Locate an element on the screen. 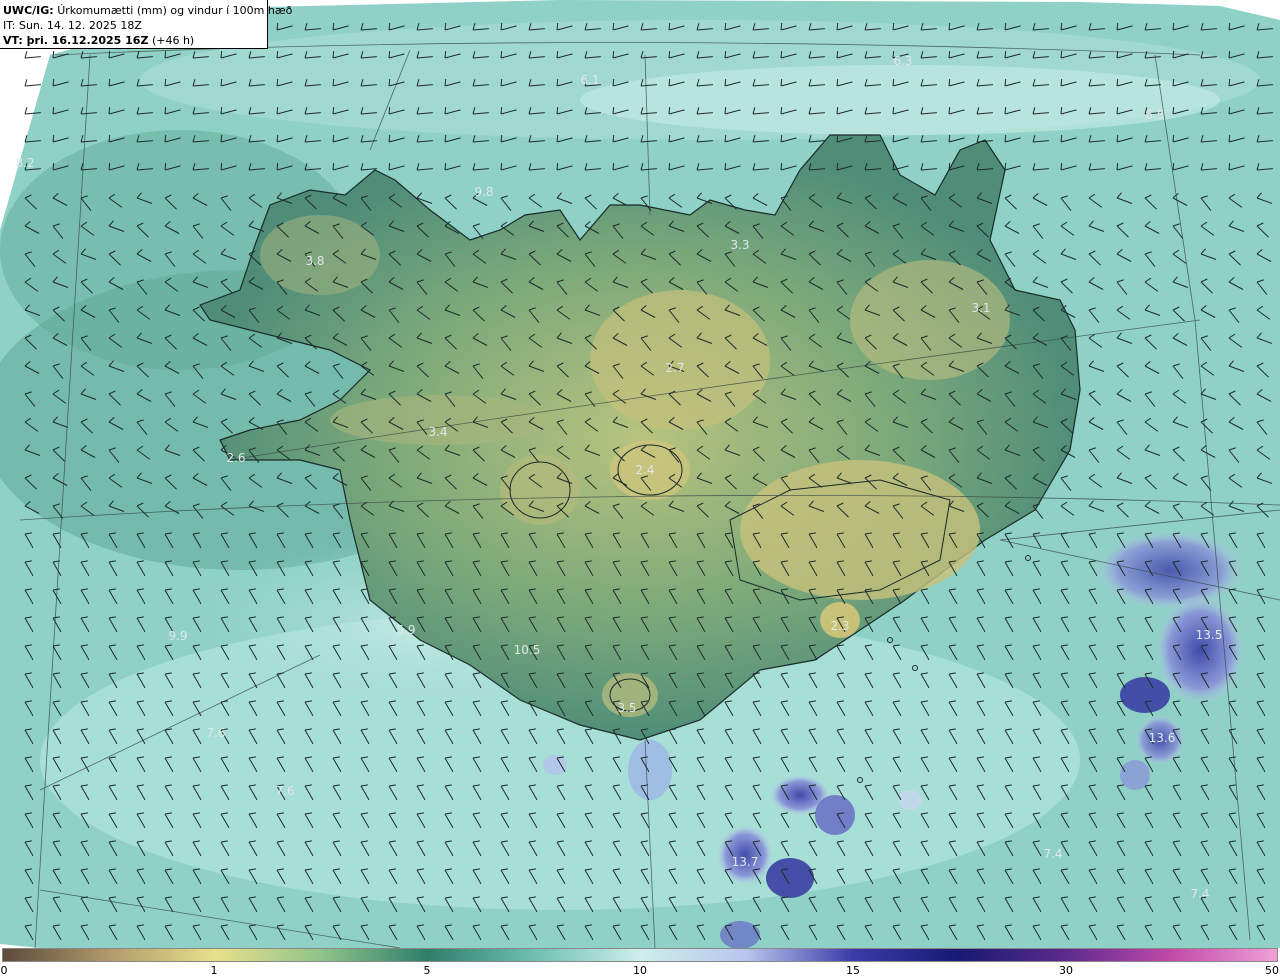 This screenshot has width=1280, height=978. precip-value-label: 3.5 is located at coordinates (626, 708).